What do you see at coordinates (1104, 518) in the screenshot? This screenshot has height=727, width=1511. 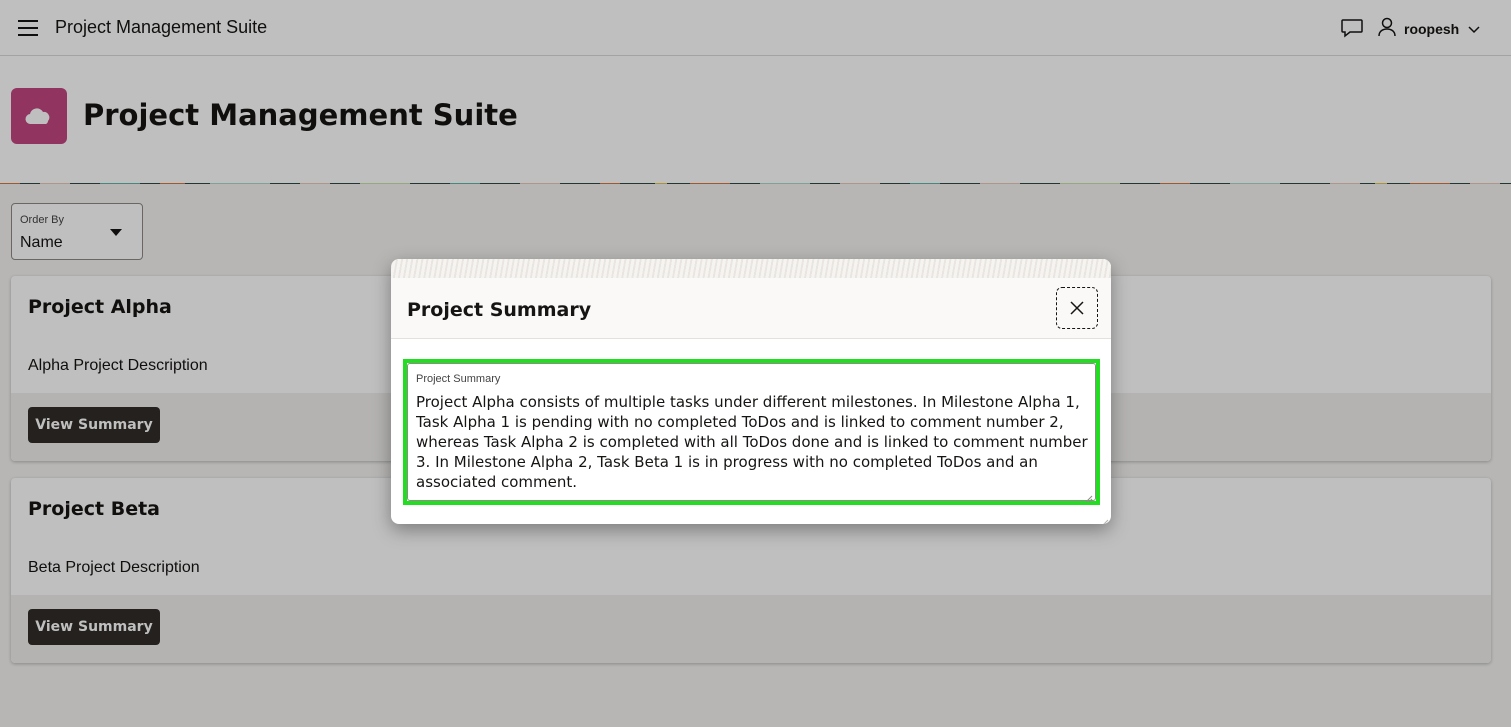 I see `dialog-resize-icon` at bounding box center [1104, 518].